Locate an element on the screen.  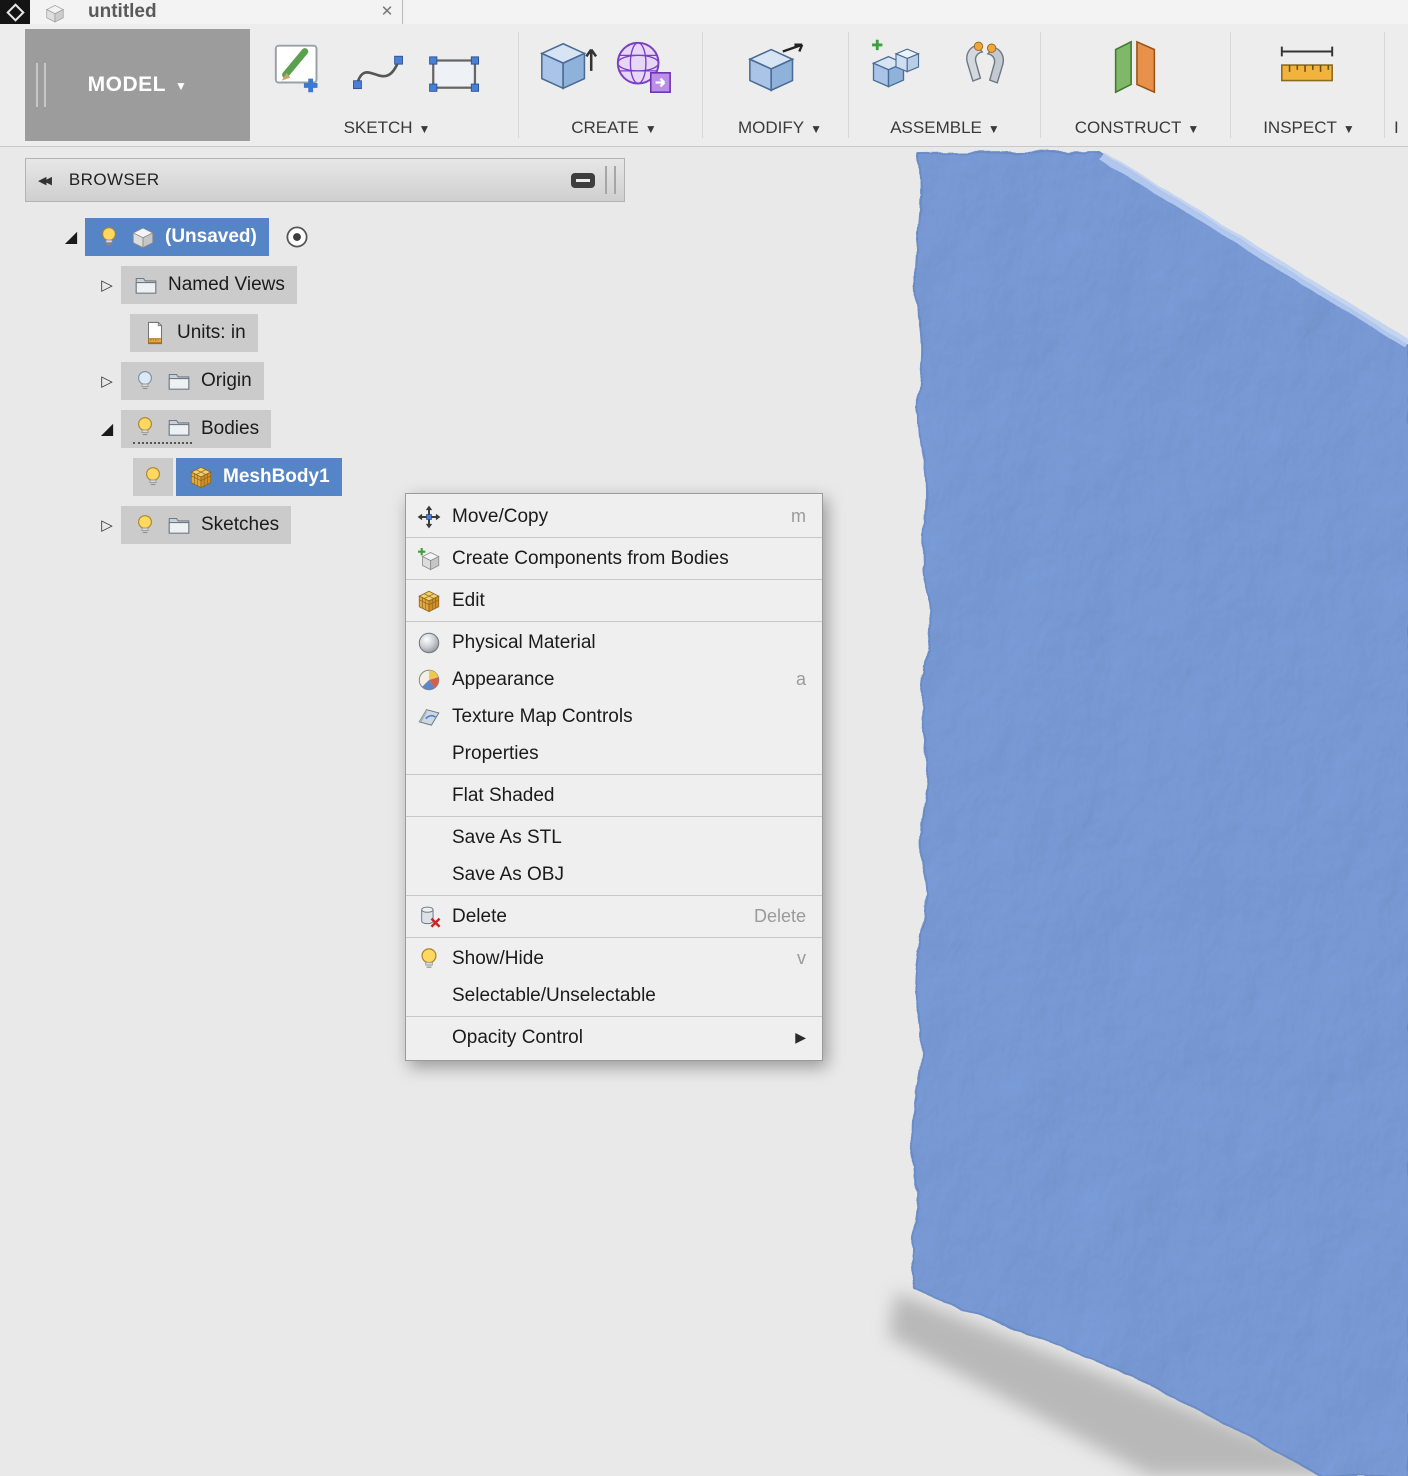
tree-row-root: ◢ (Unsaved) is located at coordinates (168, 237).